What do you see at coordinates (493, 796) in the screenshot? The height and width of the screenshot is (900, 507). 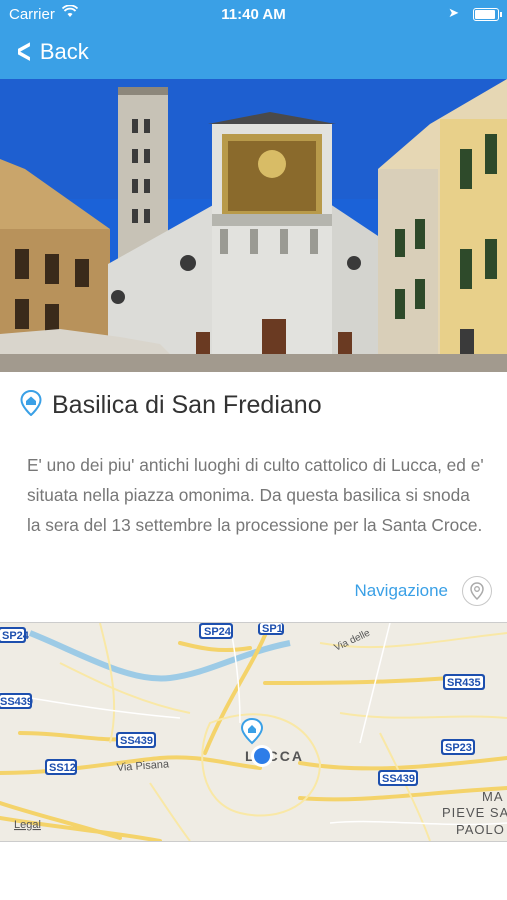 I see `place-label-ma: MA` at bounding box center [493, 796].